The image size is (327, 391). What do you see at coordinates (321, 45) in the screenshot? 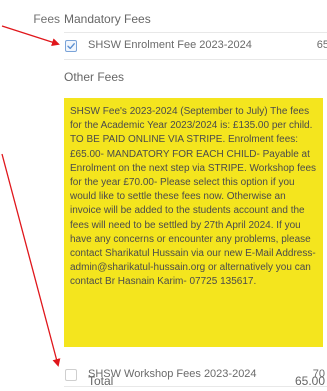
I see `enrolment-fee-amount: 65` at bounding box center [321, 45].